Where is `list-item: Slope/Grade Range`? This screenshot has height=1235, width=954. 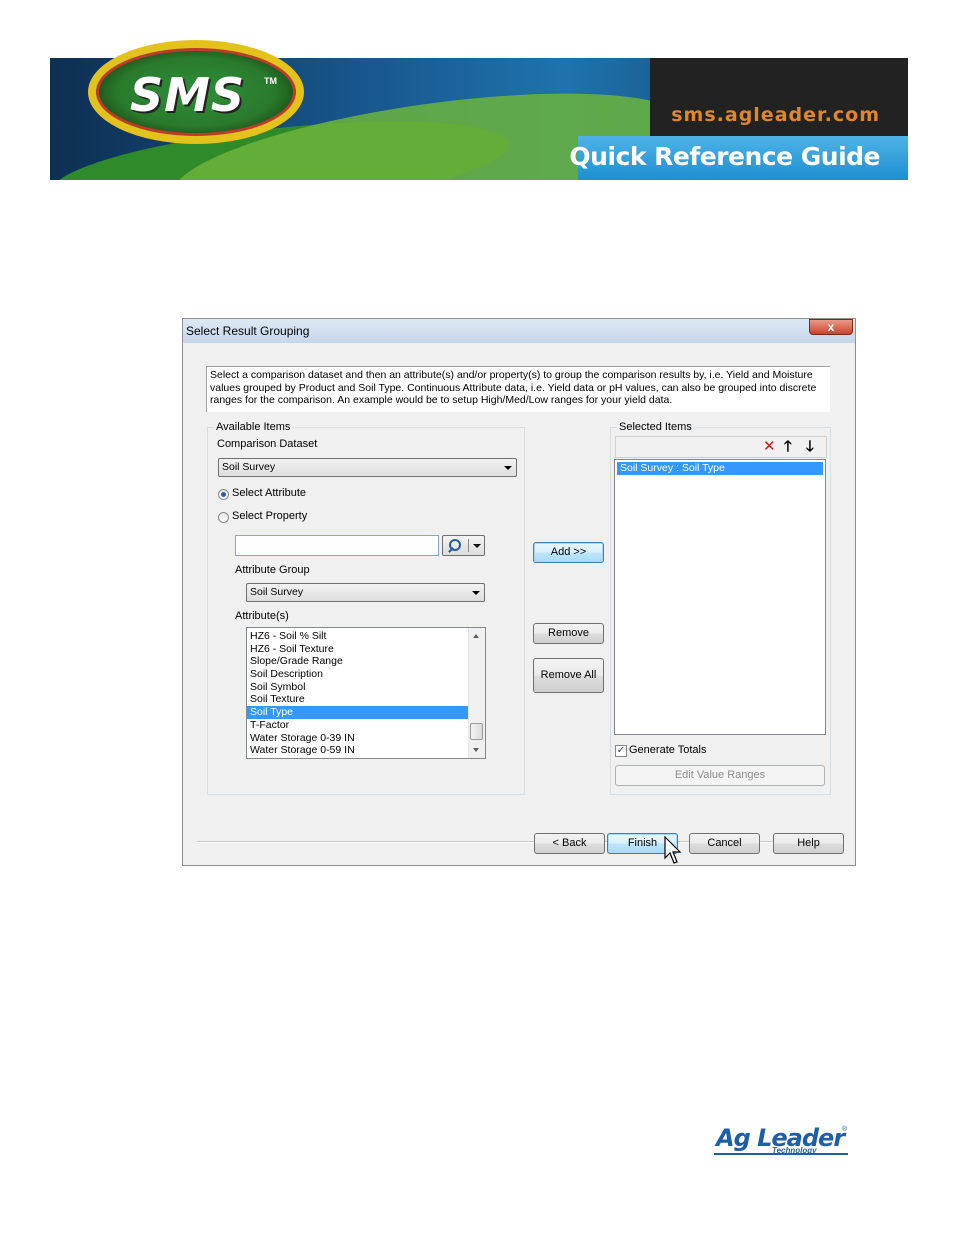 list-item: Slope/Grade Range is located at coordinates (366, 661).